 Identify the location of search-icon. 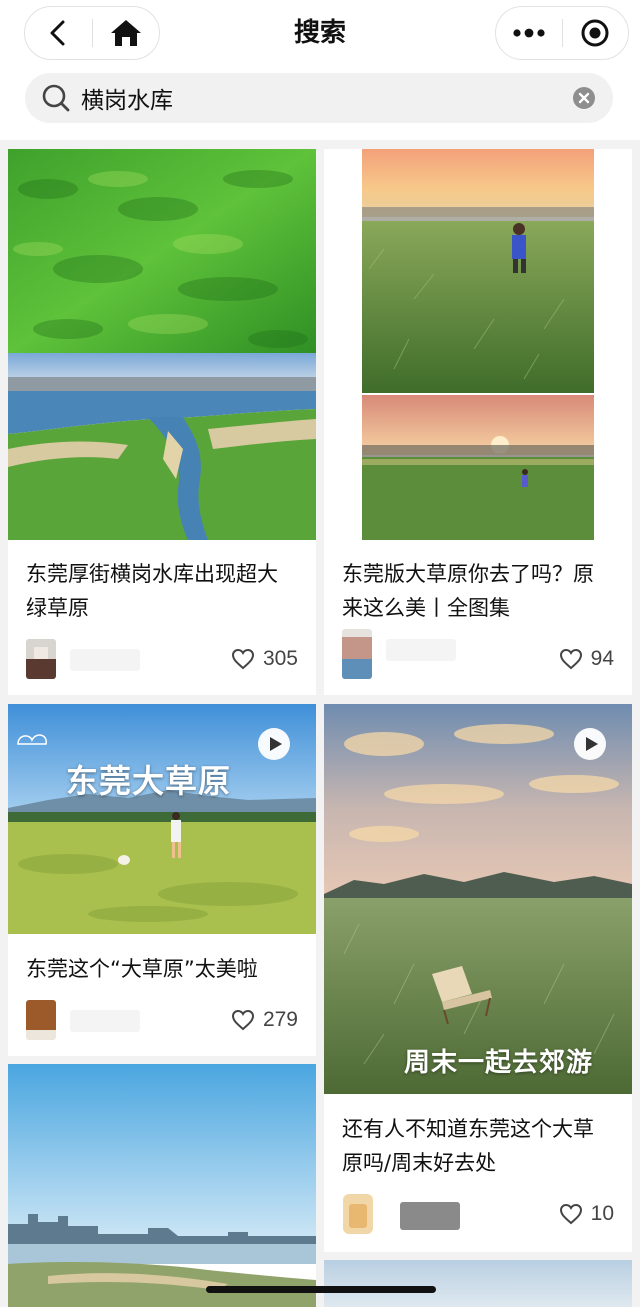
(56, 98).